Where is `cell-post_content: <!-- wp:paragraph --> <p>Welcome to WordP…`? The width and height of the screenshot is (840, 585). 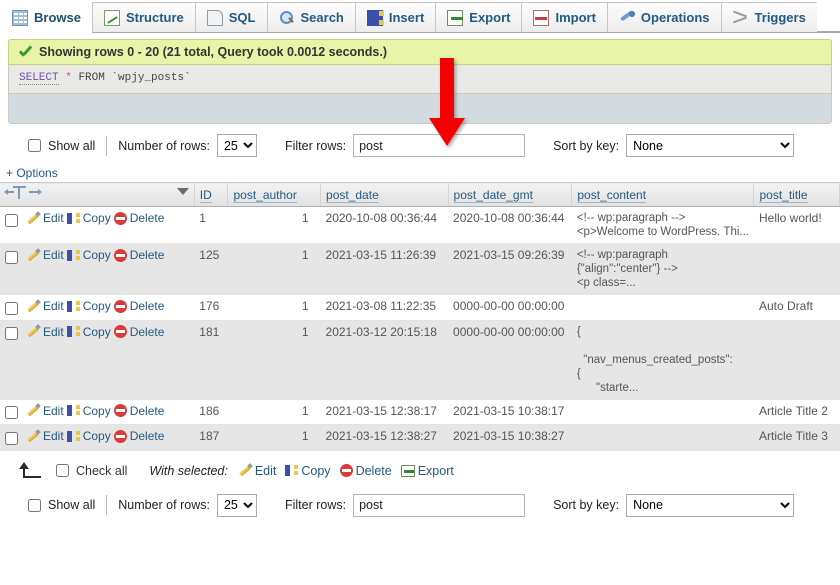 cell-post_content: <!-- wp:paragraph --> <p>Welcome to WordP… is located at coordinates (662, 225).